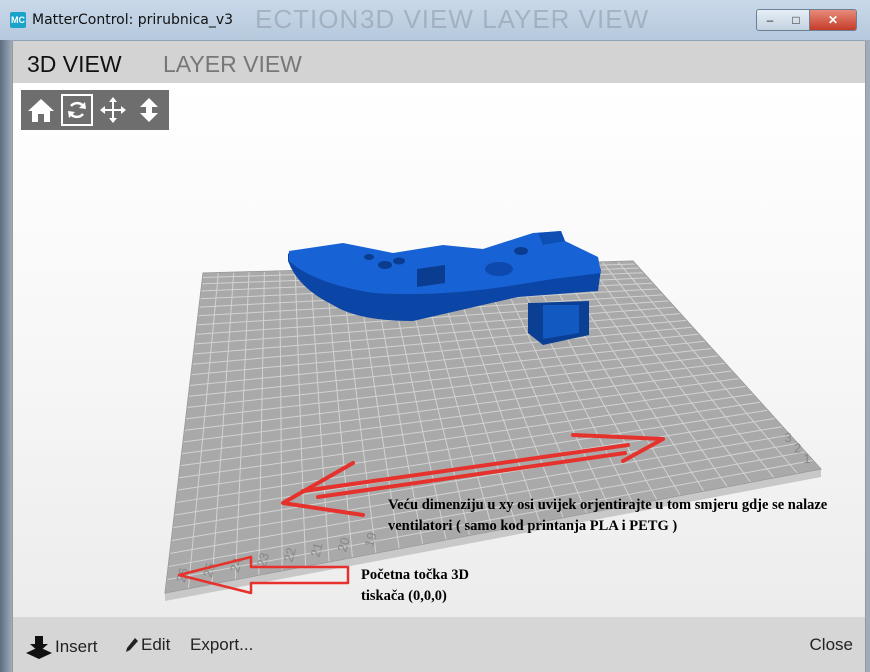 The image size is (870, 672). I want to click on close-button: Close, so click(831, 645).